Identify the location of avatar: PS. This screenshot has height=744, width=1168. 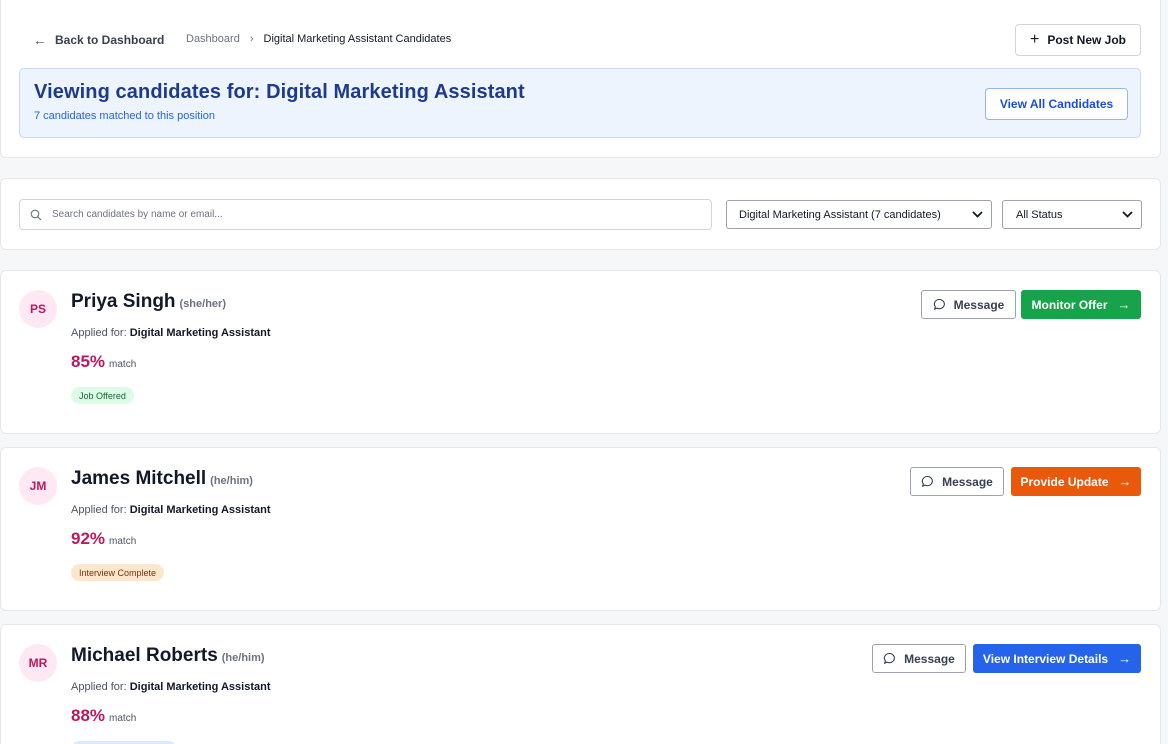
(38, 309).